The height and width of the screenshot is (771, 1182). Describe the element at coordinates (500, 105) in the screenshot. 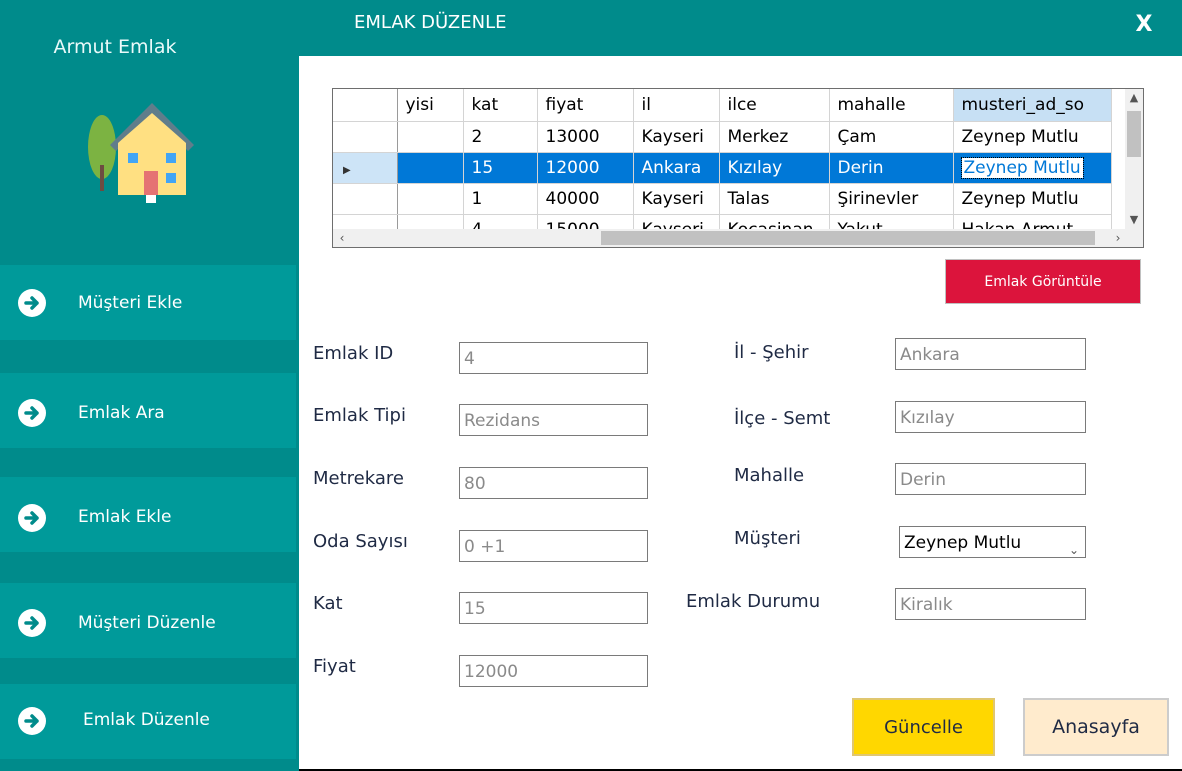

I see `column-header: kat` at that location.